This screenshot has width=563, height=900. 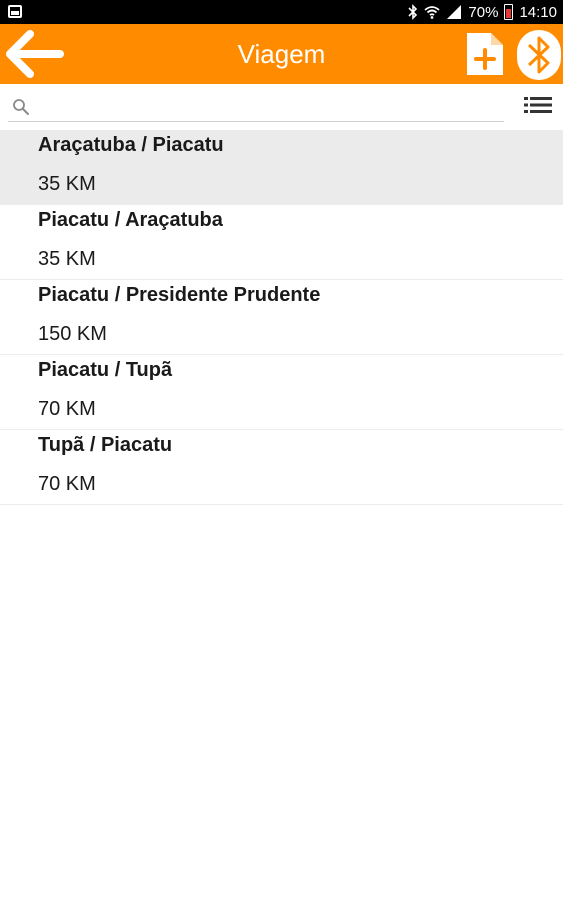 I want to click on trip-route: Piacatu / Tupã, so click(x=105, y=370).